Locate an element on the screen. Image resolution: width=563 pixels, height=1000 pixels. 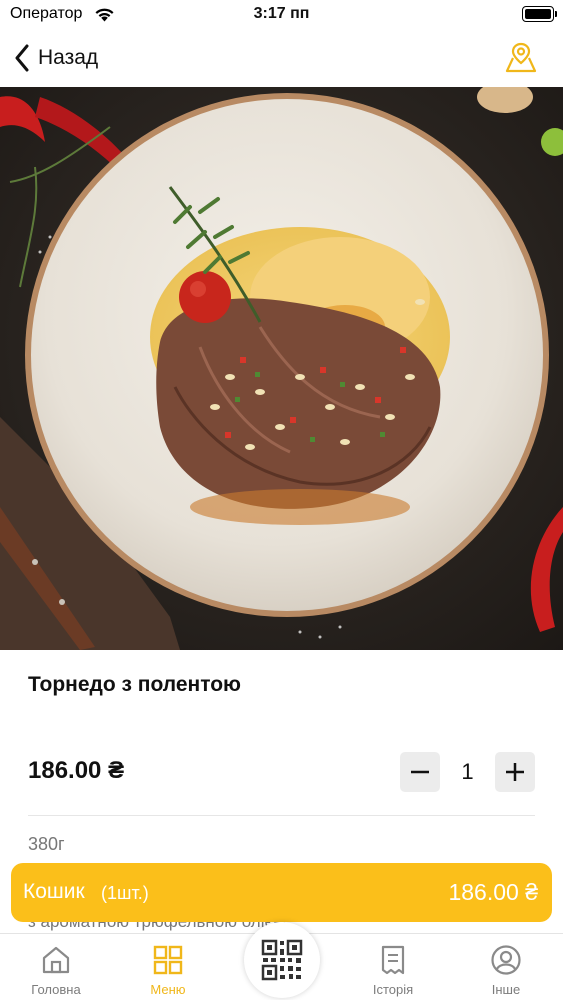
qr-code-button is located at coordinates (282, 960).